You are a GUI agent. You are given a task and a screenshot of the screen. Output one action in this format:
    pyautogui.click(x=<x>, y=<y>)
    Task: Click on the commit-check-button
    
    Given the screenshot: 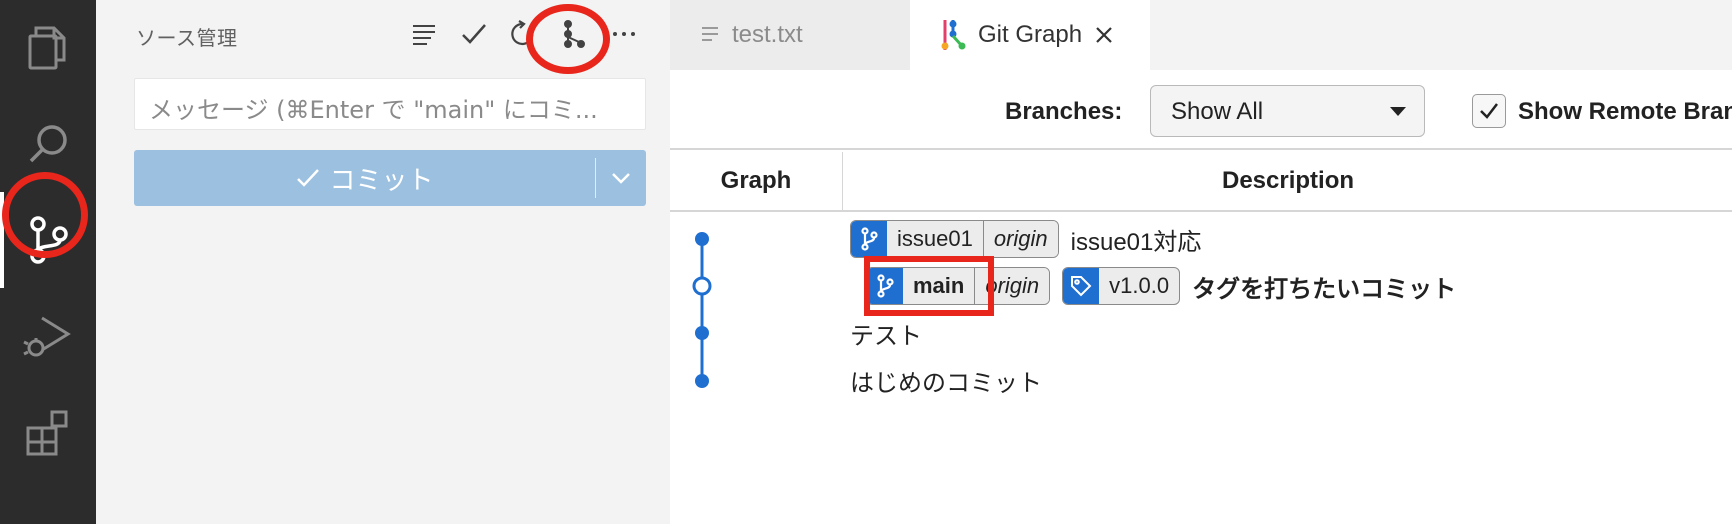 What is the action you would take?
    pyautogui.click(x=474, y=34)
    